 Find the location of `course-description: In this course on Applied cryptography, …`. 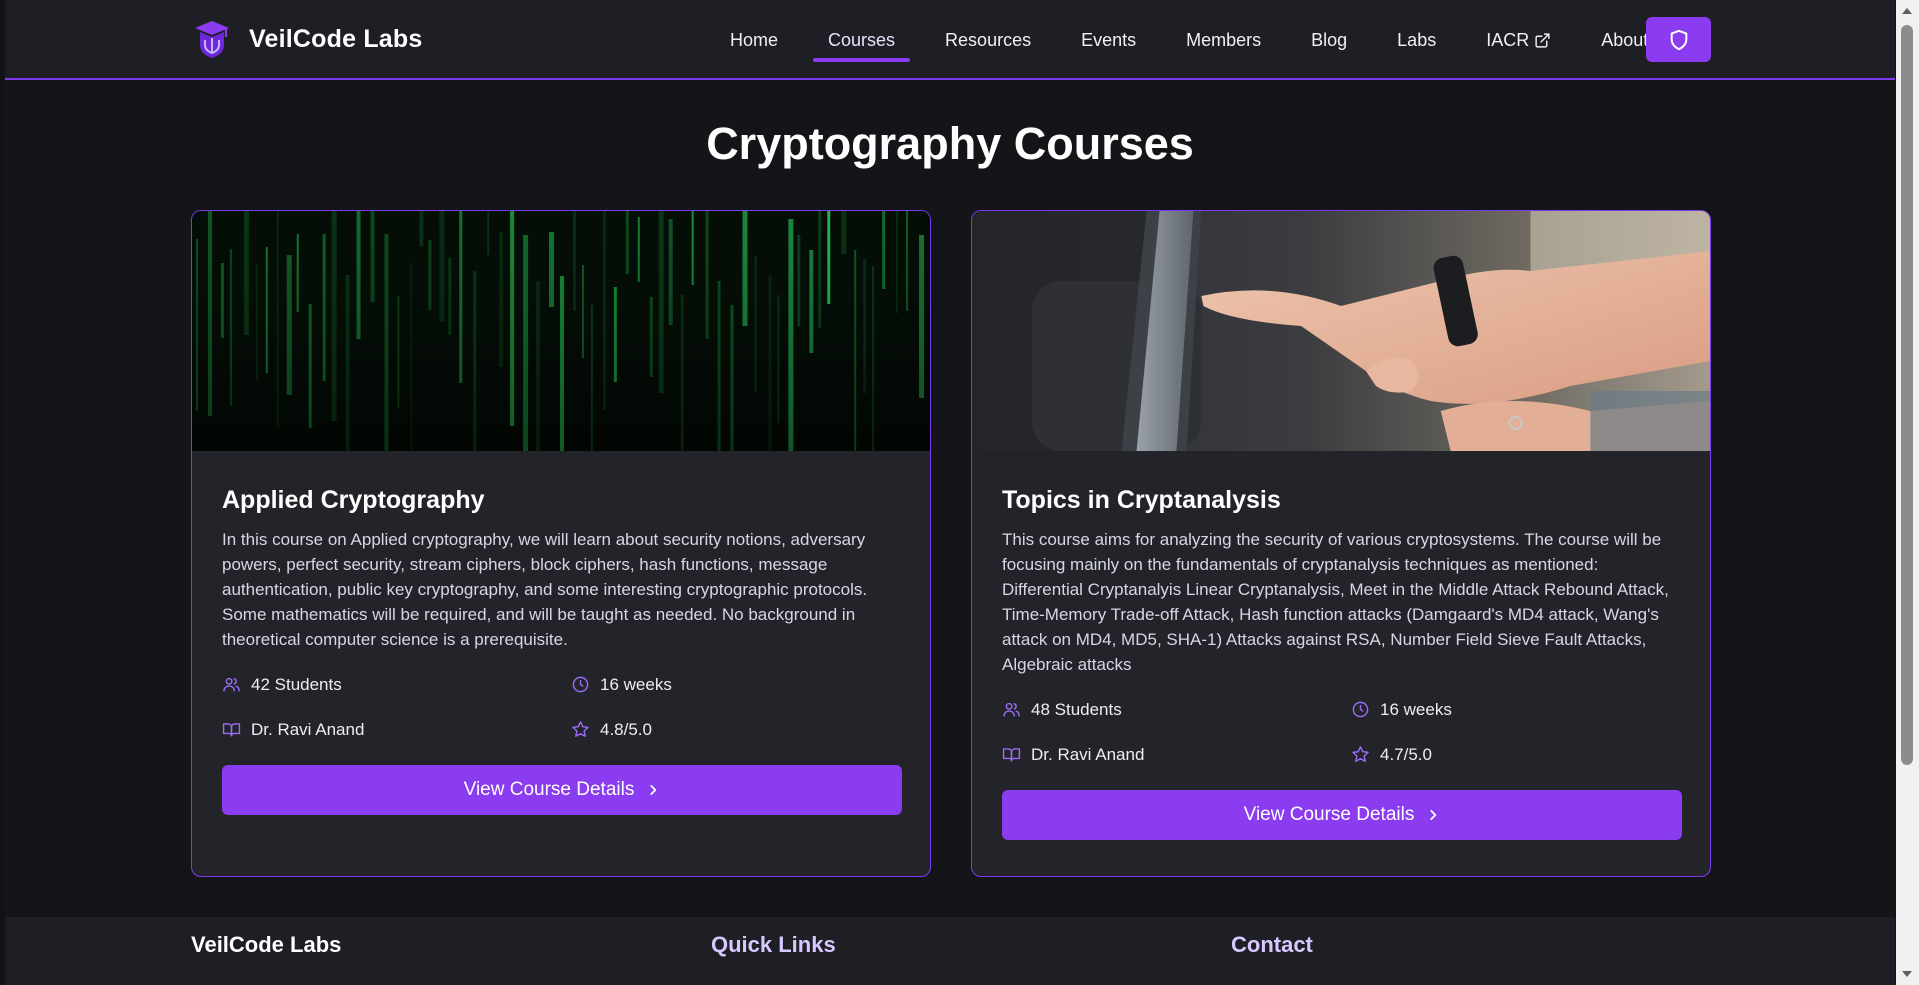

course-description: In this course on Applied cryptography, … is located at coordinates (545, 589).